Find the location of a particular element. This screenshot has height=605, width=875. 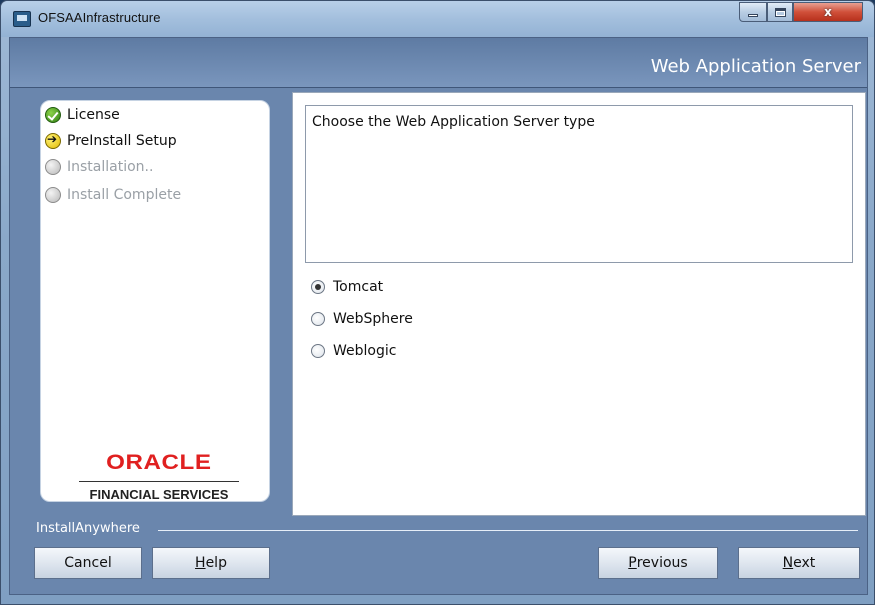

next-label: ext is located at coordinates (804, 563).